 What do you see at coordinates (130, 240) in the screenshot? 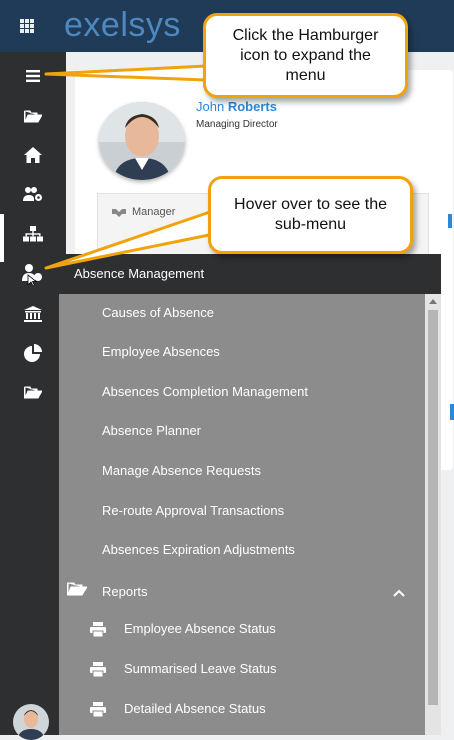
I see `callout-pointer-hover` at bounding box center [130, 240].